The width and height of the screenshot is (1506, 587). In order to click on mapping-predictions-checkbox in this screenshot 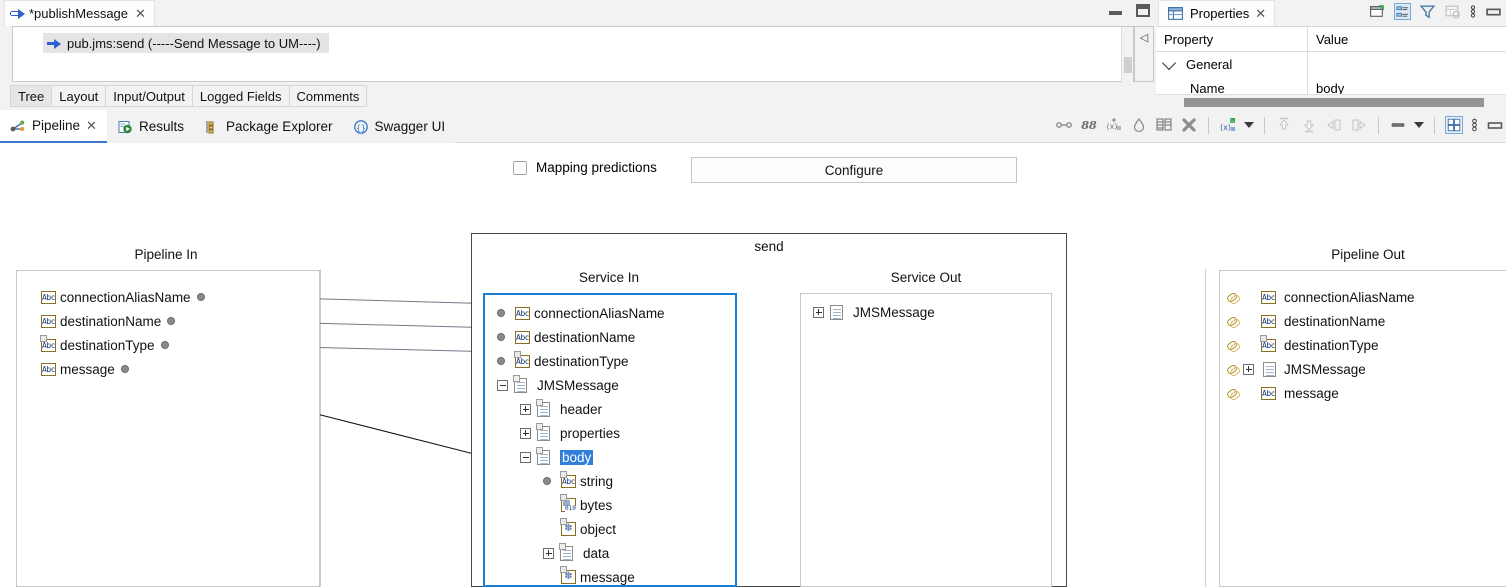, I will do `click(520, 167)`.